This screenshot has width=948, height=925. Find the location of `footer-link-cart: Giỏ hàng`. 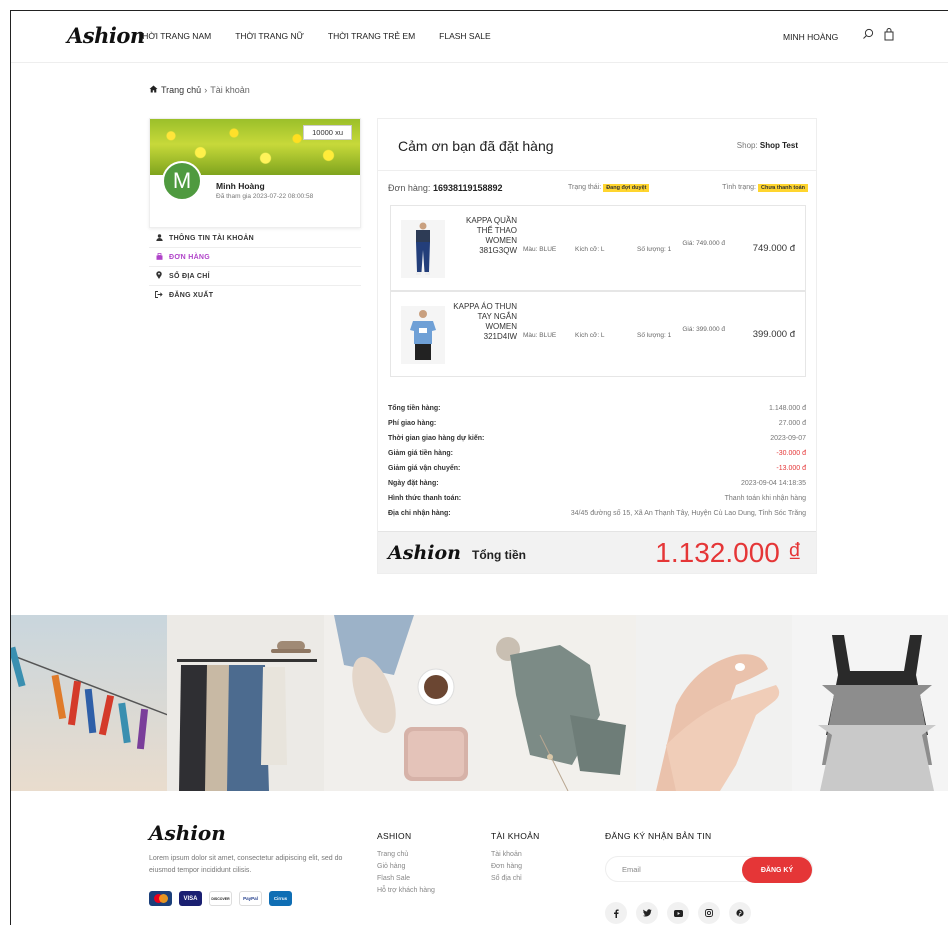

footer-link-cart: Giỏ hàng is located at coordinates (406, 866).